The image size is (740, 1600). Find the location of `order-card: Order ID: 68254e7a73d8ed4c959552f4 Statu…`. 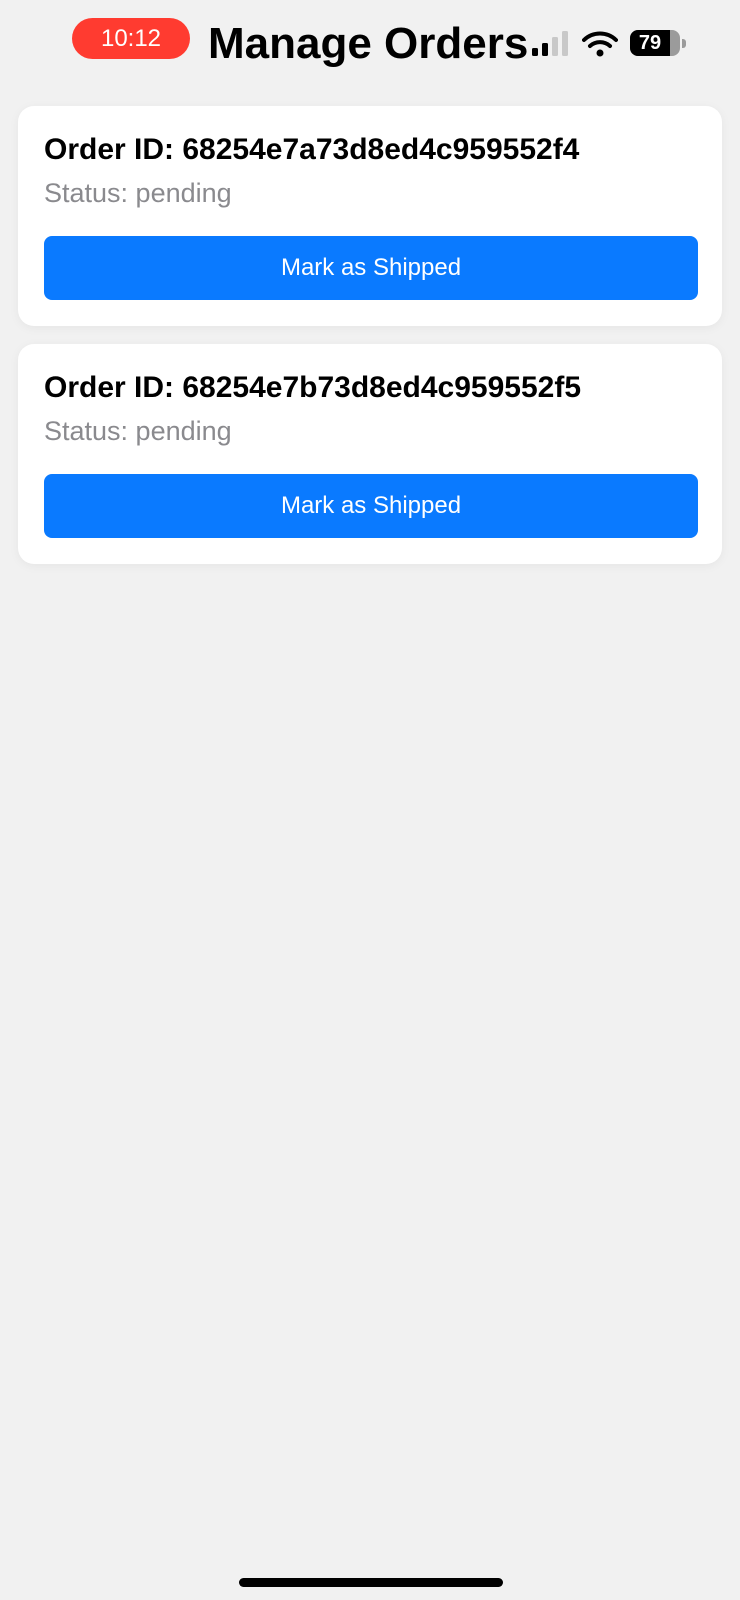

order-card: Order ID: 68254e7a73d8ed4c959552f4 Statu… is located at coordinates (370, 216).